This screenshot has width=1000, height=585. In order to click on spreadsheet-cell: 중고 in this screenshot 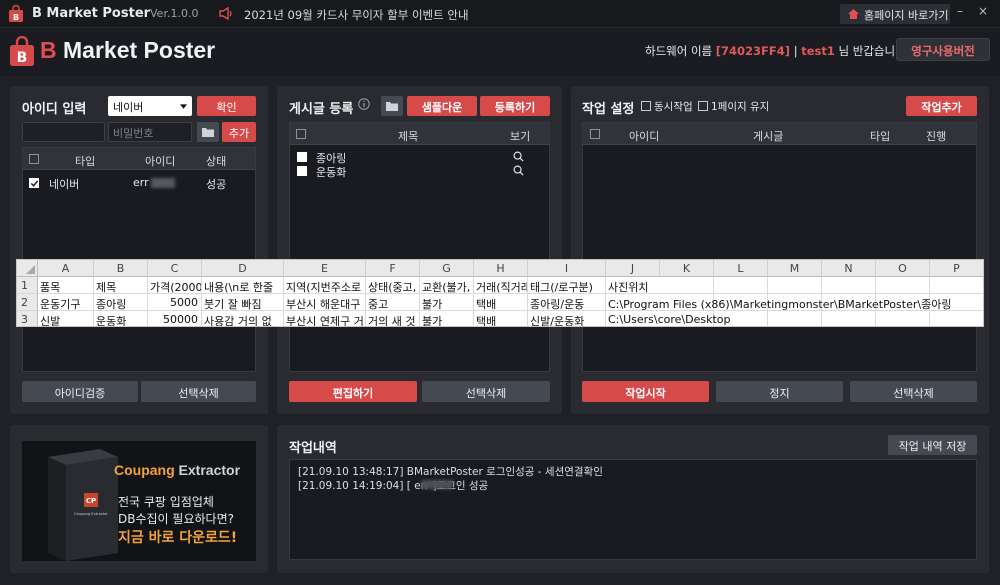, I will do `click(393, 302)`.